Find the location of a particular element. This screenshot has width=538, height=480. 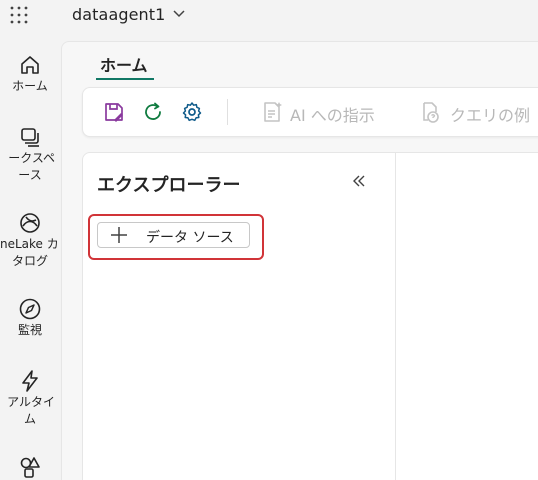

ai-instructions-icon is located at coordinates (273, 112).